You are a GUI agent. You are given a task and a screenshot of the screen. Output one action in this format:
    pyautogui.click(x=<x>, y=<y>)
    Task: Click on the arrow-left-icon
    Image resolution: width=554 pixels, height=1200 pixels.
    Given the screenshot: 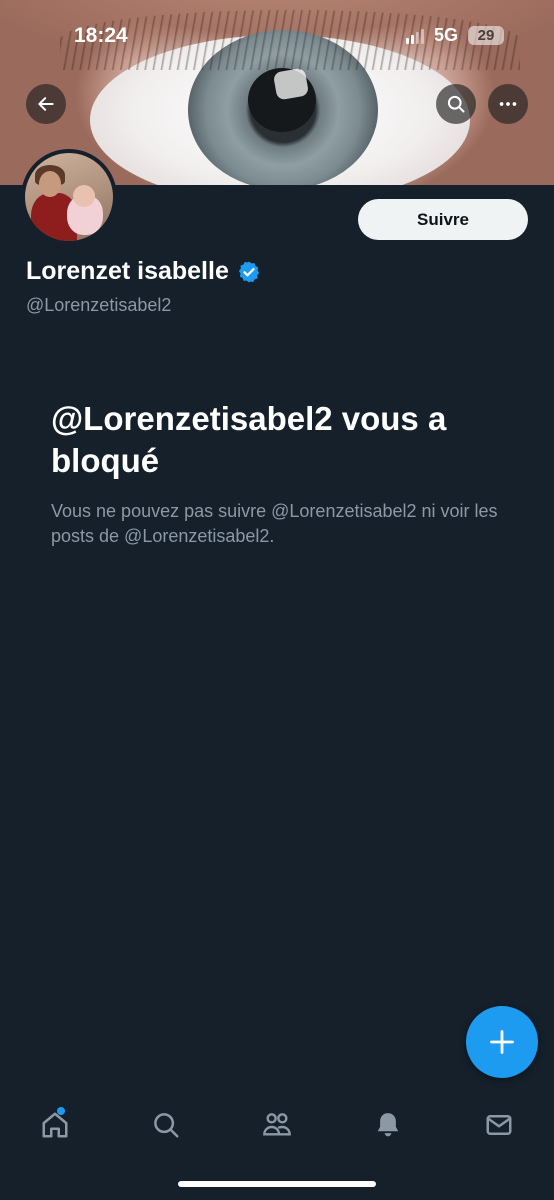 What is the action you would take?
    pyautogui.click(x=46, y=104)
    